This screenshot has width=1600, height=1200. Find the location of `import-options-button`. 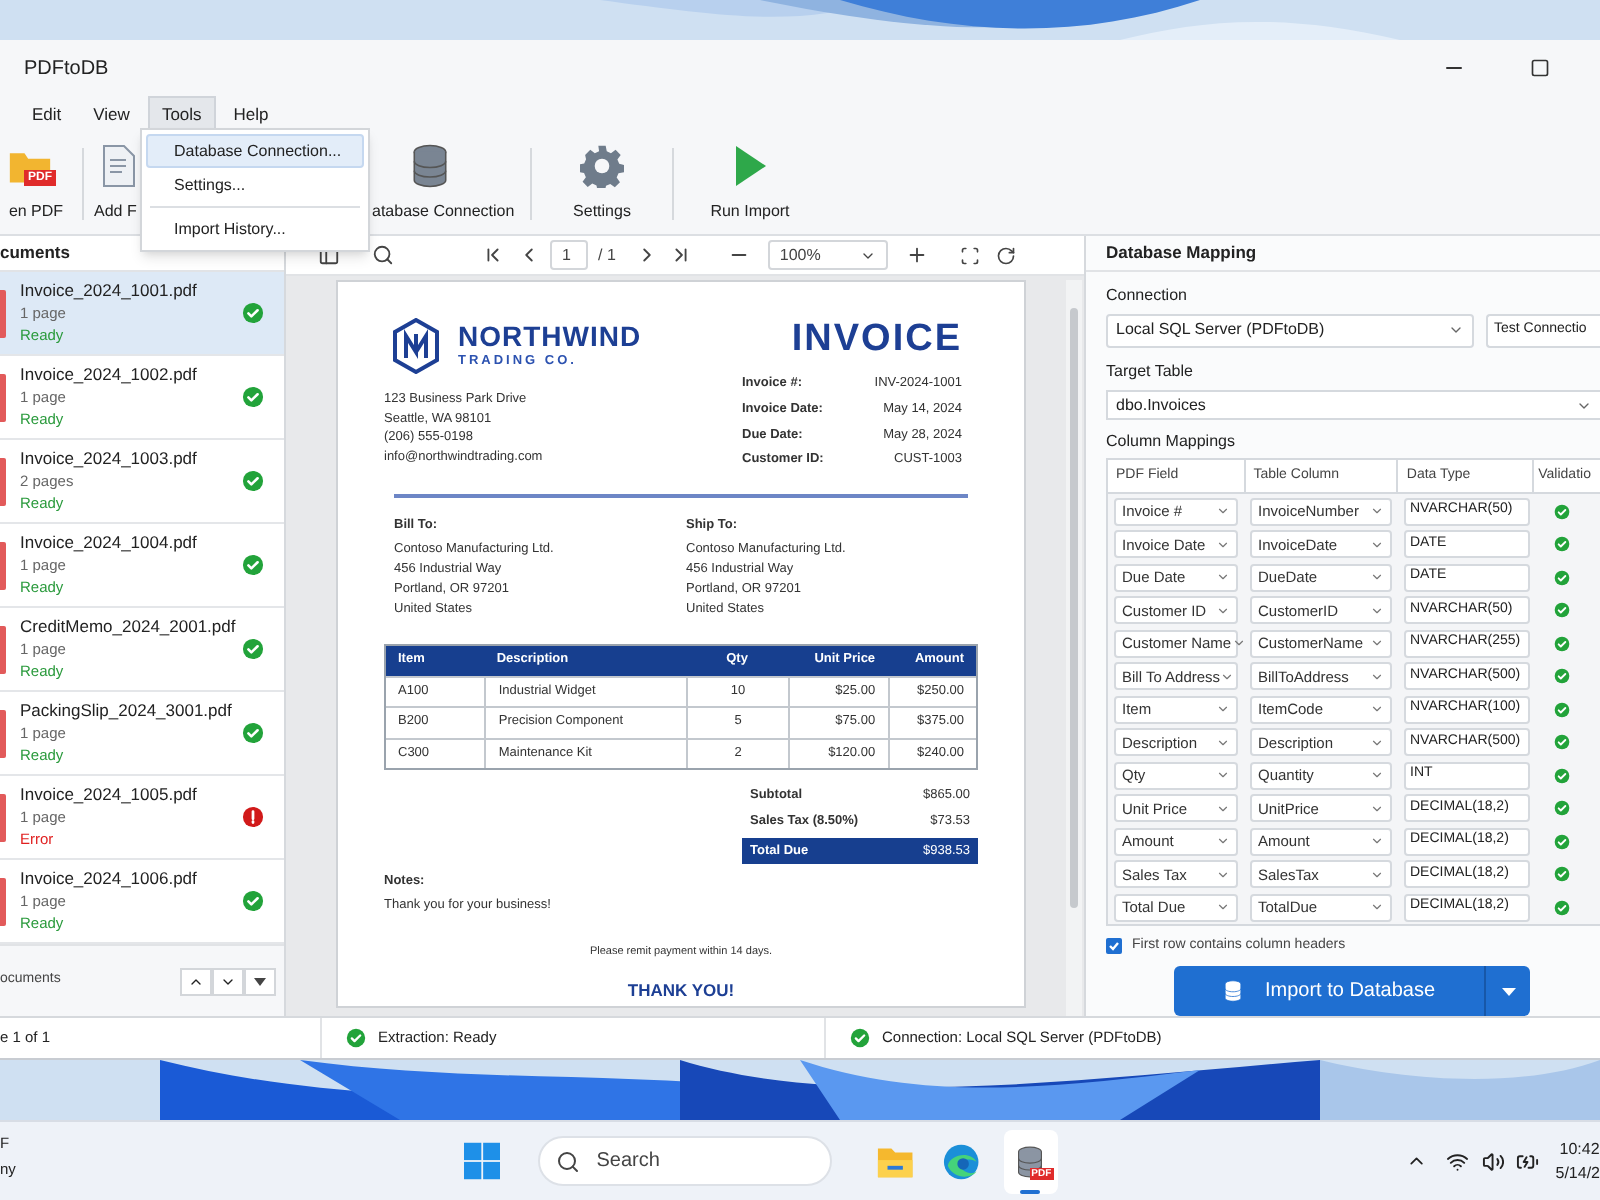

import-options-button is located at coordinates (1507, 991).